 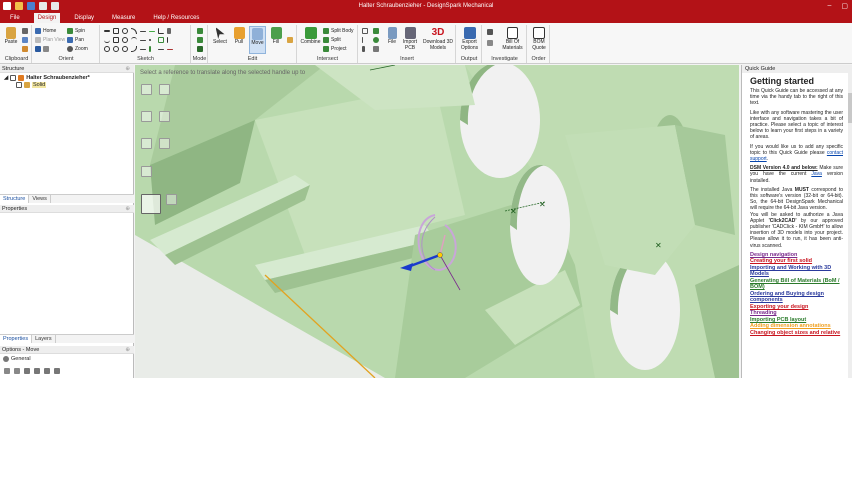 What do you see at coordinates (107, 49) in the screenshot?
I see `split-line-icon` at bounding box center [107, 49].